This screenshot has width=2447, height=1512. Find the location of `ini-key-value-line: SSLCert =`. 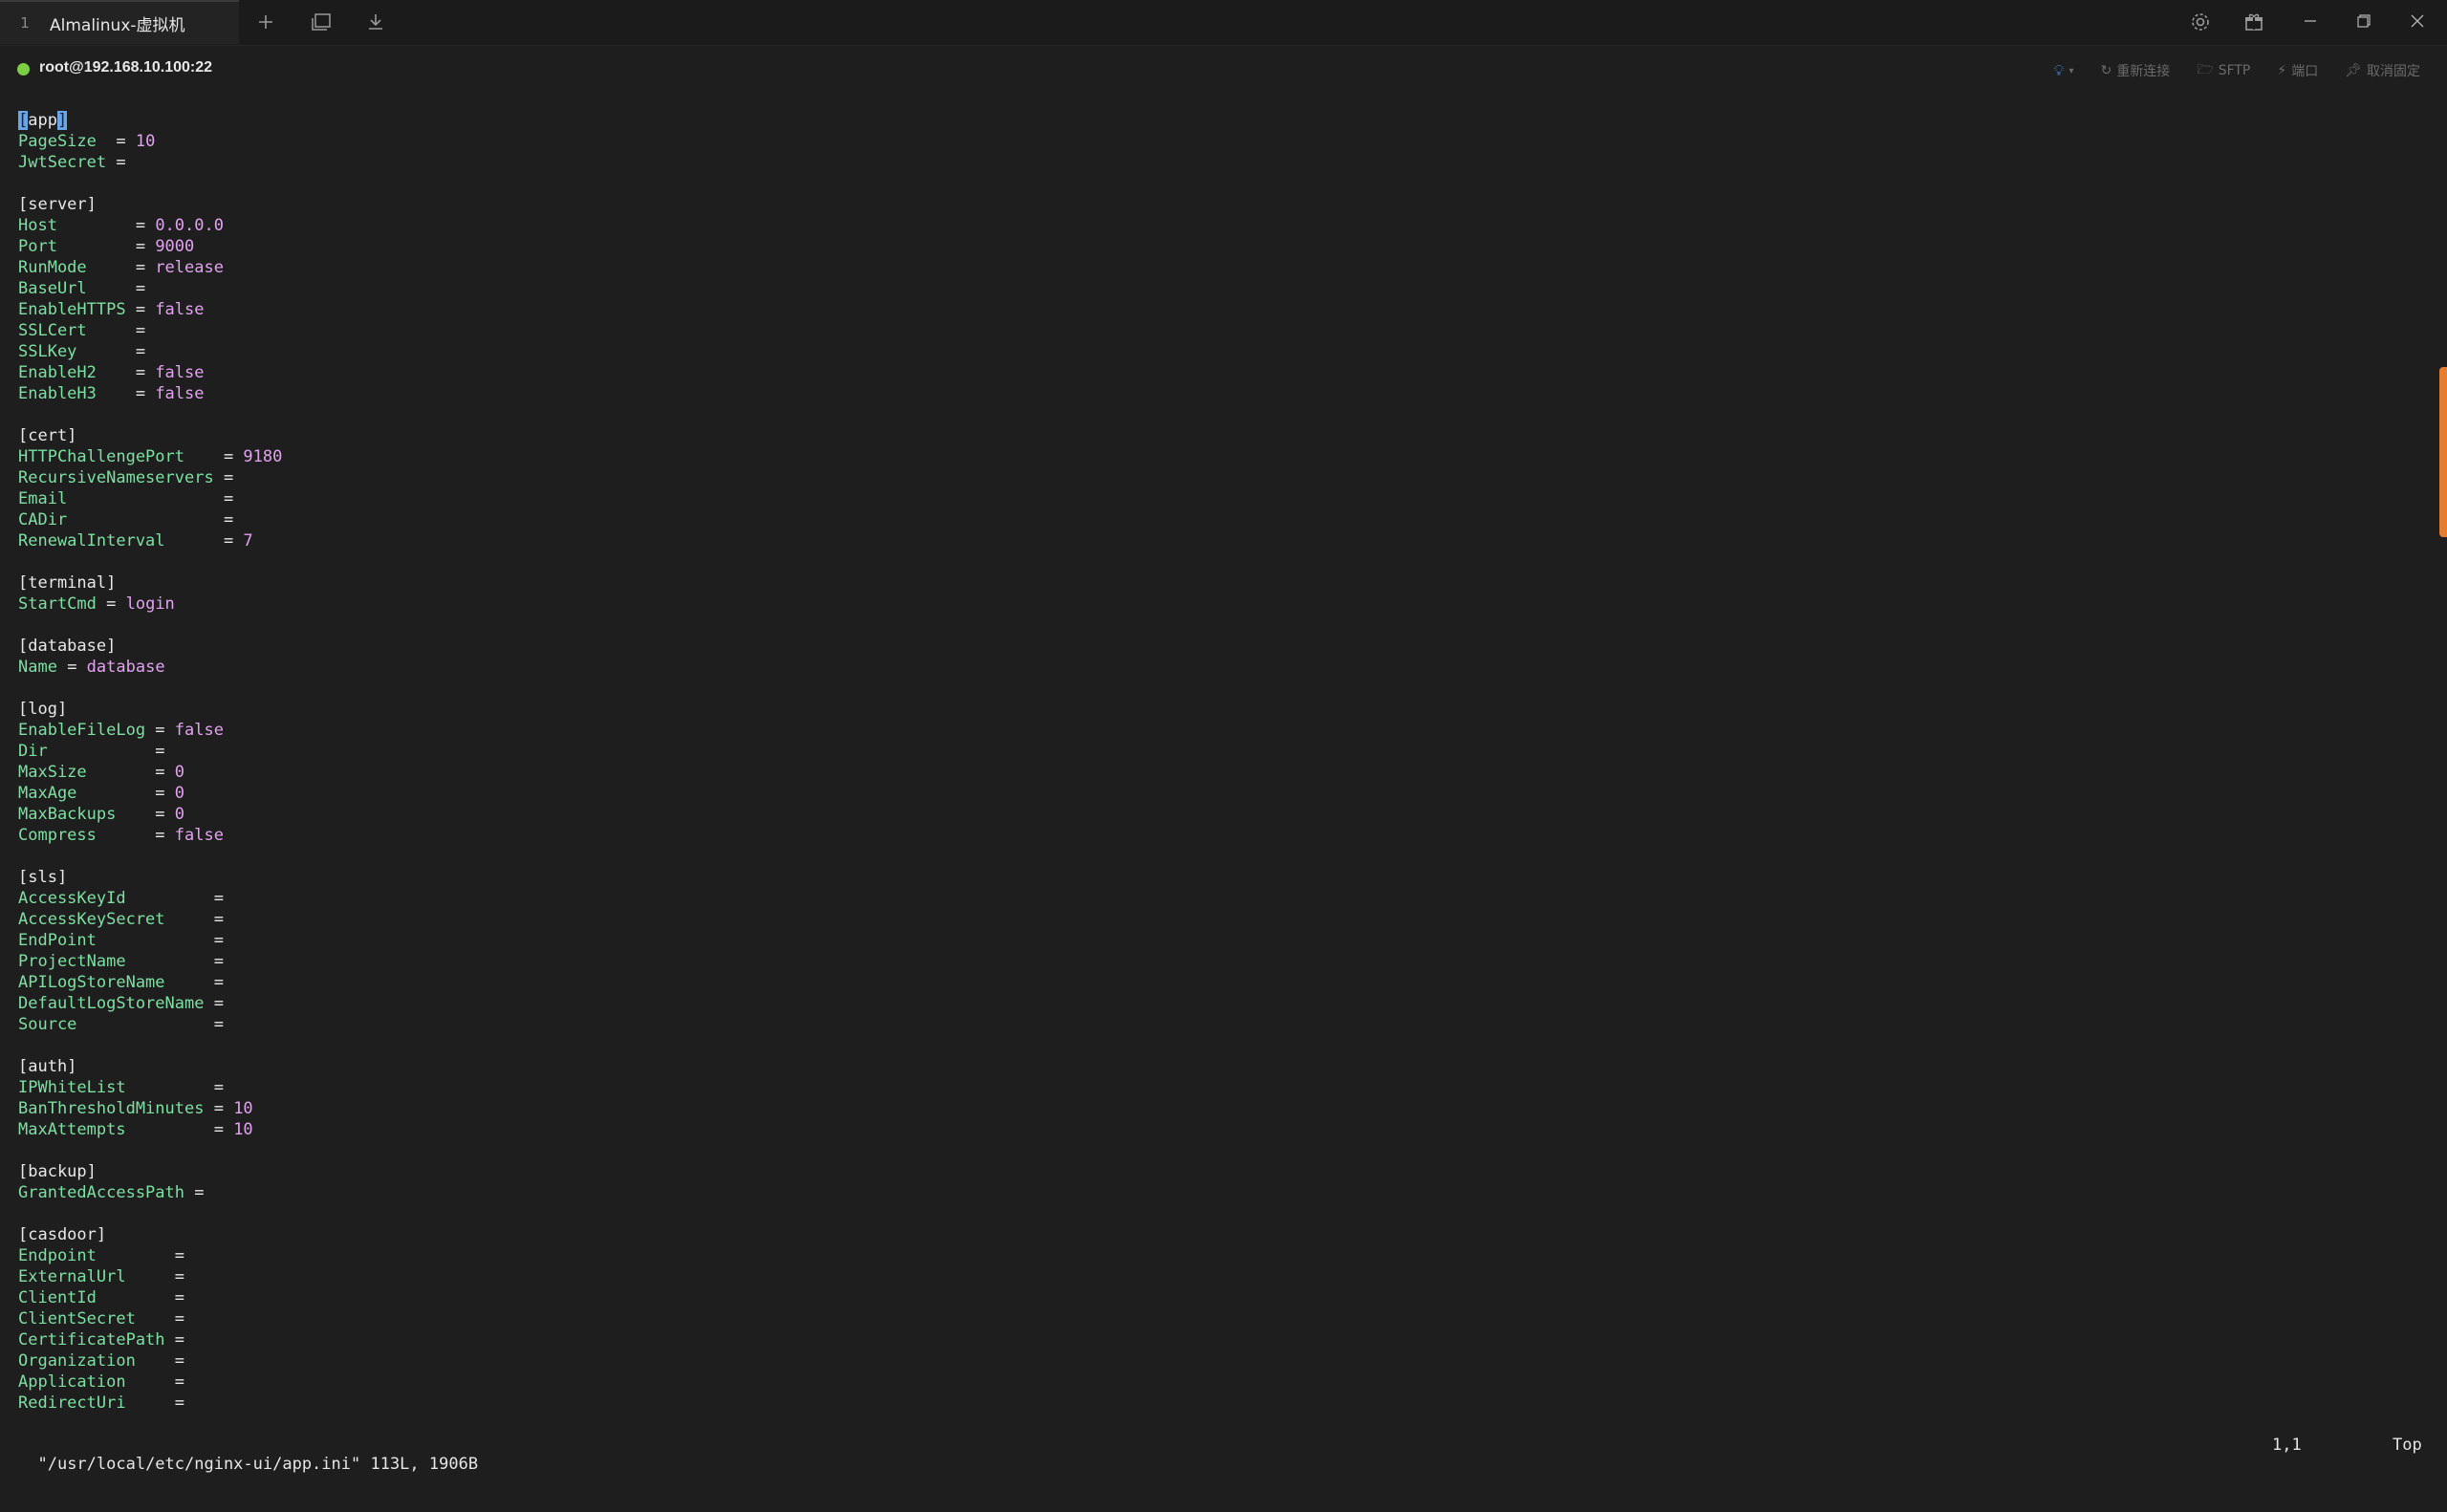

ini-key-value-line: SSLCert = is located at coordinates (1213, 330).